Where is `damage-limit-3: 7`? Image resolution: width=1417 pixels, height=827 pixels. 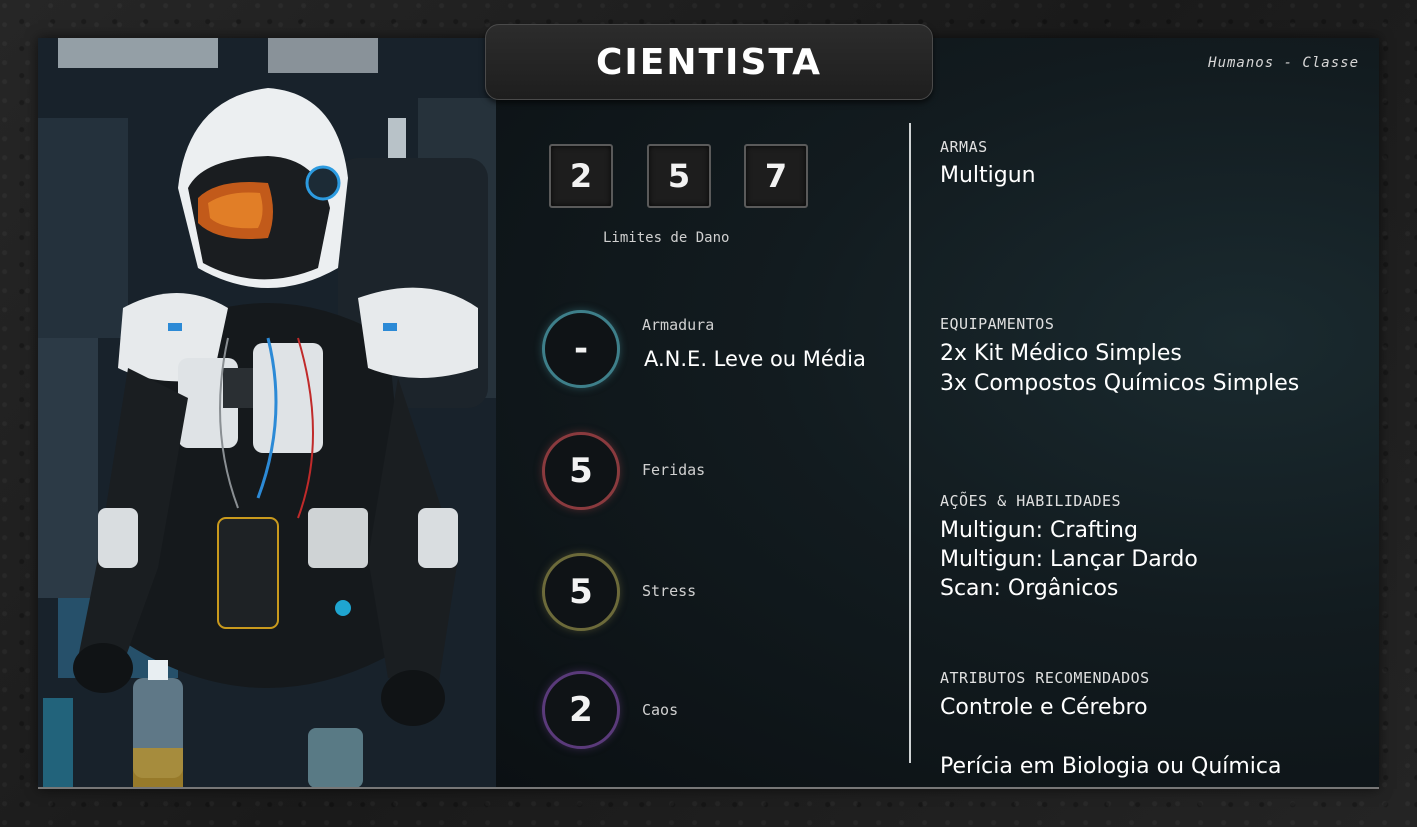 damage-limit-3: 7 is located at coordinates (776, 176).